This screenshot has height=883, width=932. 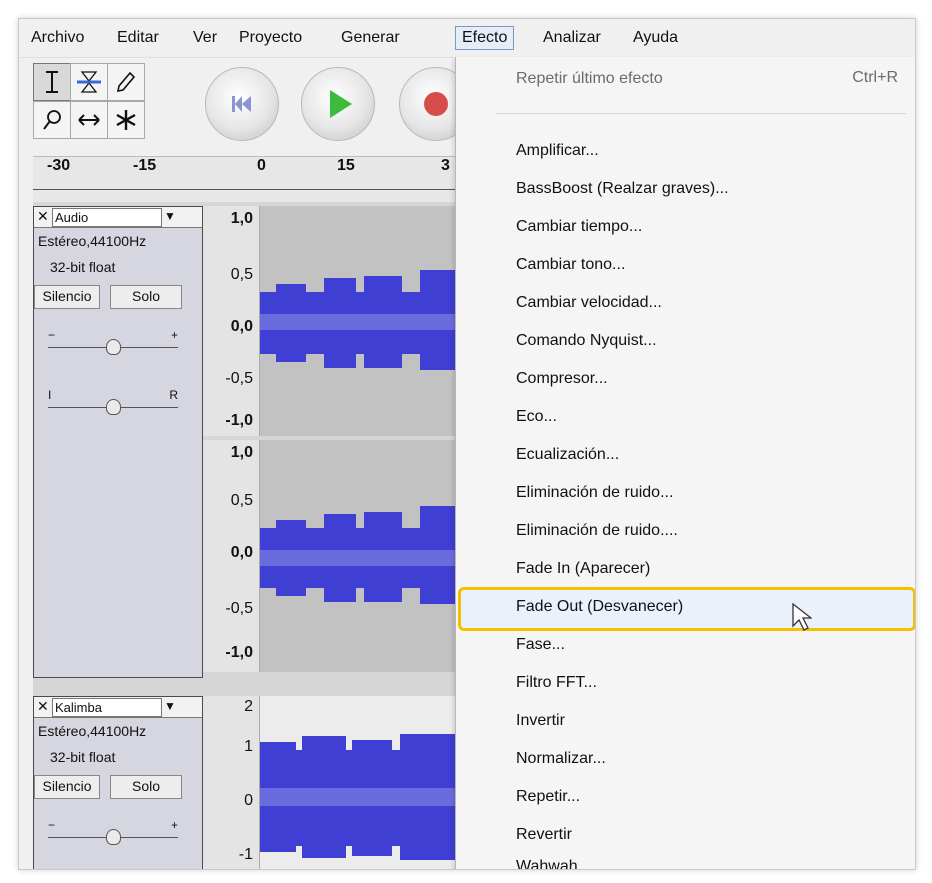 I want to click on amp-label: 0,5, so click(x=241, y=274).